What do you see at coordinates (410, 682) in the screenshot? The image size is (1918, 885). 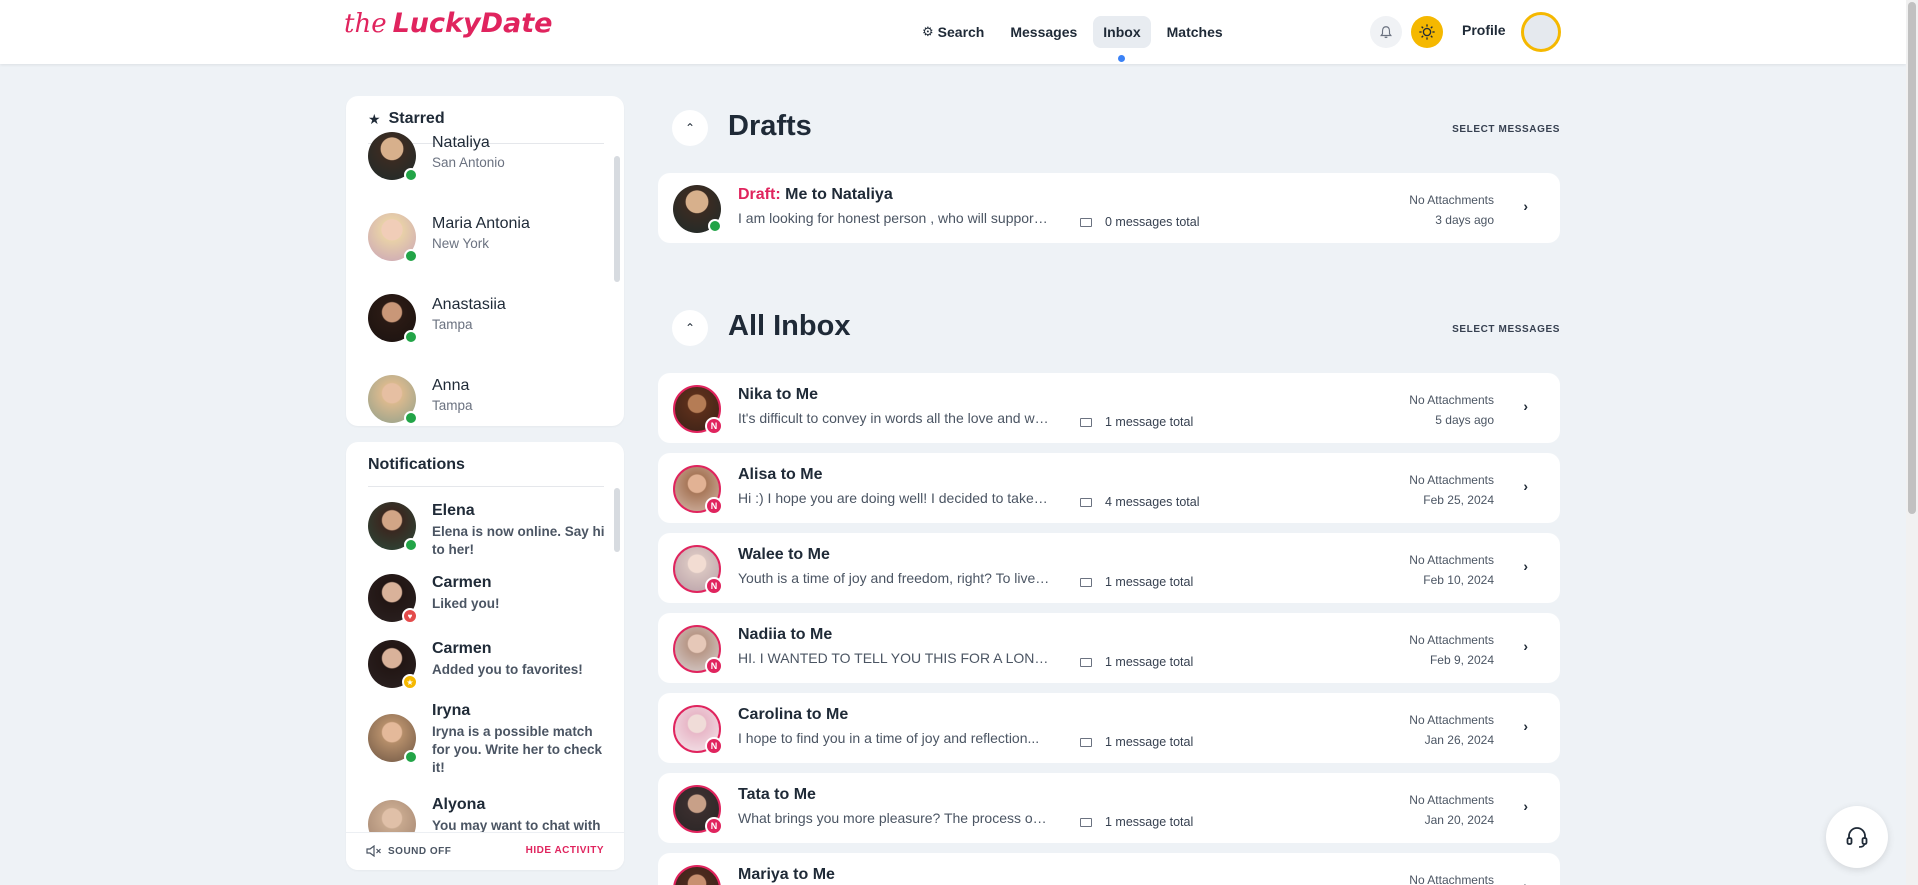 I see `favorite-star-icon: ★` at bounding box center [410, 682].